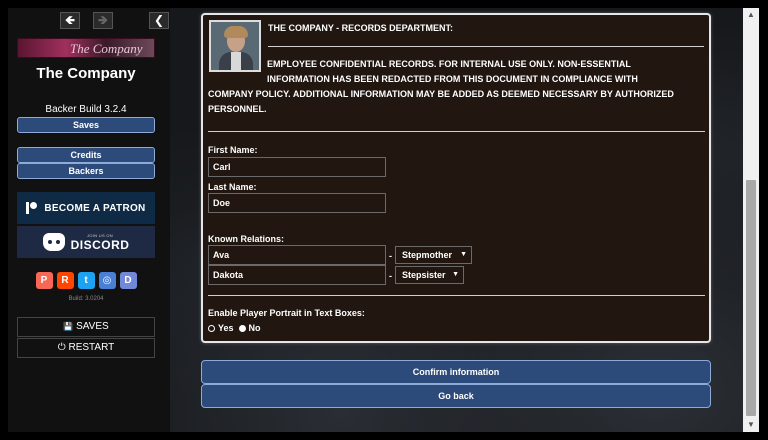 The width and height of the screenshot is (768, 440). I want to click on arrow-right-icon: 🡺, so click(103, 20).